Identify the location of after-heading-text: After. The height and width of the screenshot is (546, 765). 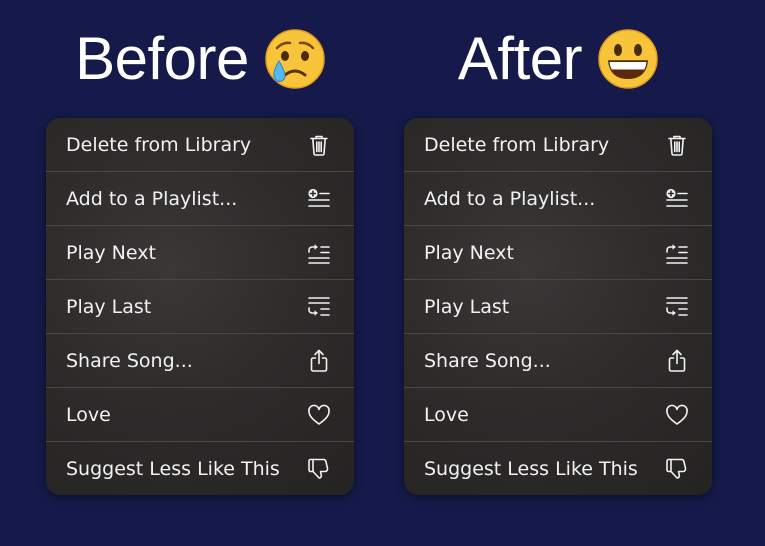
(520, 58).